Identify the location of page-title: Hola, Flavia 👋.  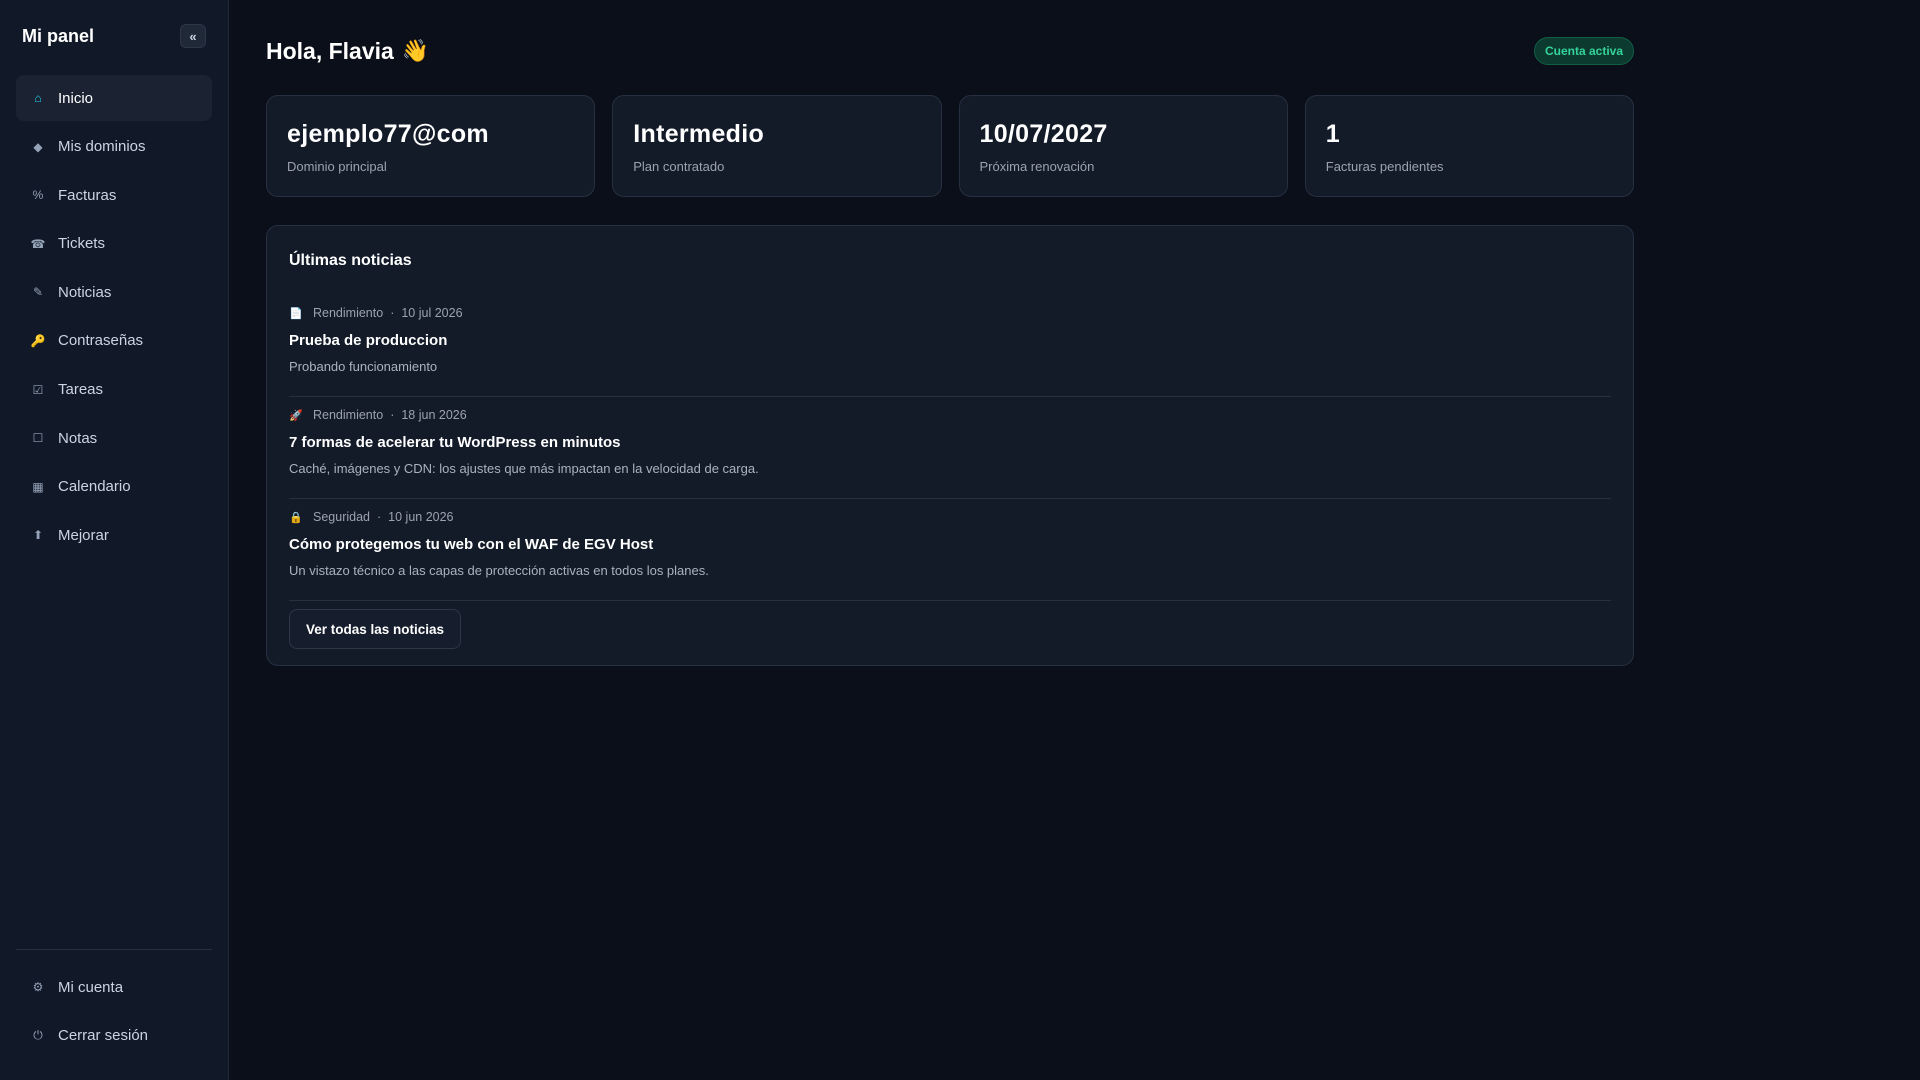
(347, 51).